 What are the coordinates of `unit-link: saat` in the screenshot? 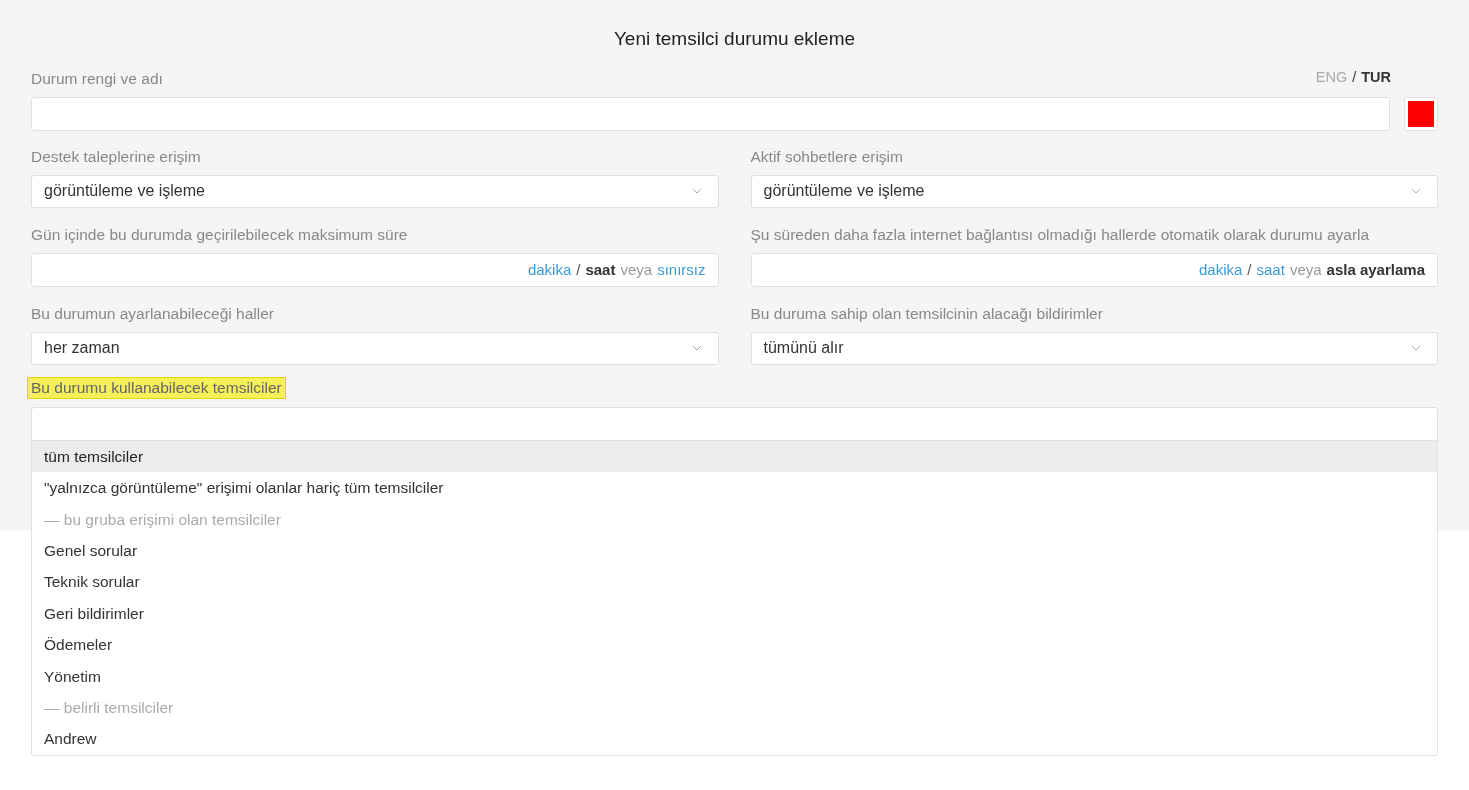 It's located at (600, 269).